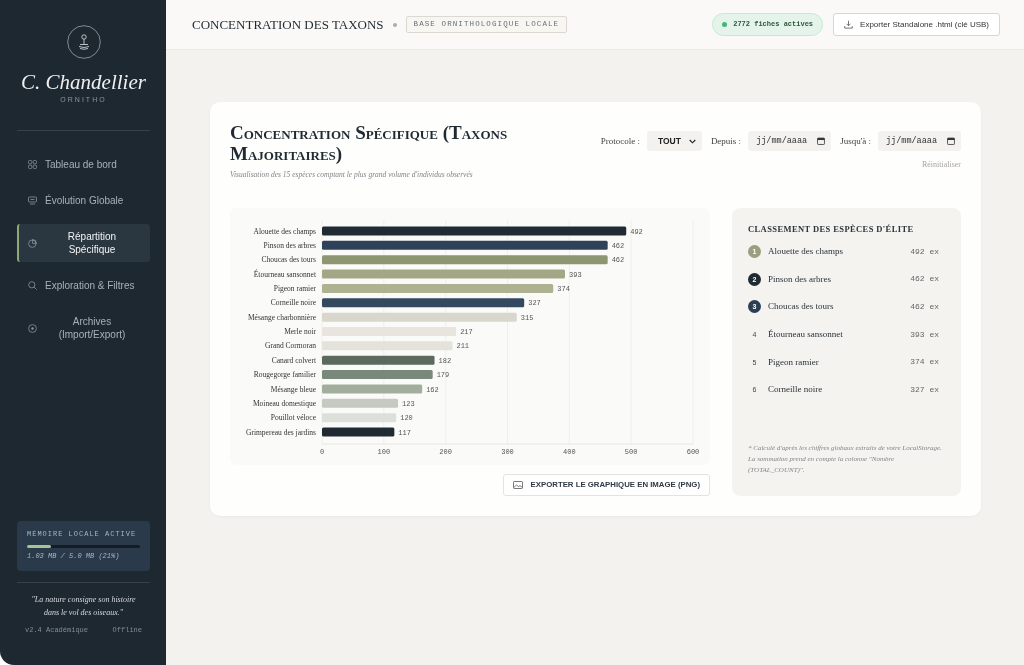  I want to click on ranking-title: CLASSEMENT DES ESPÈCES D'ÉLITE, so click(831, 229).